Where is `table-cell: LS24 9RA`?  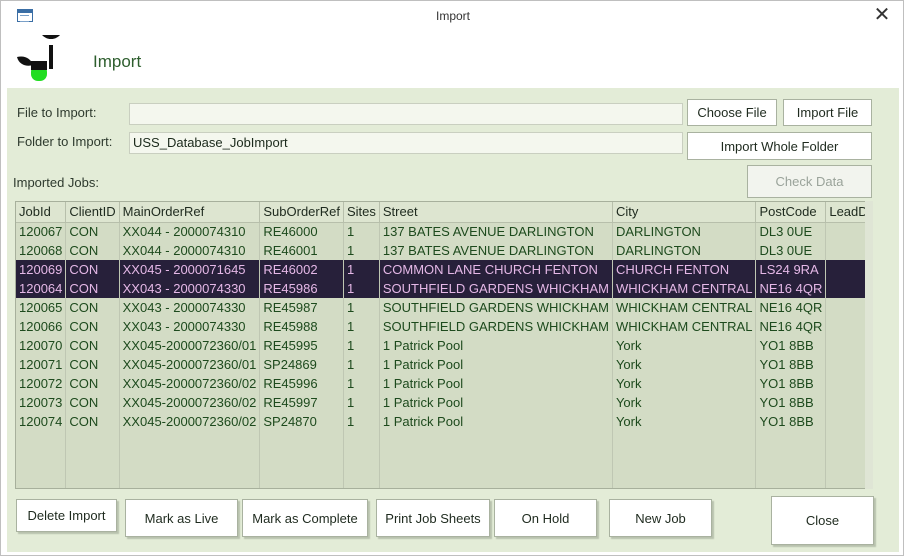
table-cell: LS24 9RA is located at coordinates (791, 269).